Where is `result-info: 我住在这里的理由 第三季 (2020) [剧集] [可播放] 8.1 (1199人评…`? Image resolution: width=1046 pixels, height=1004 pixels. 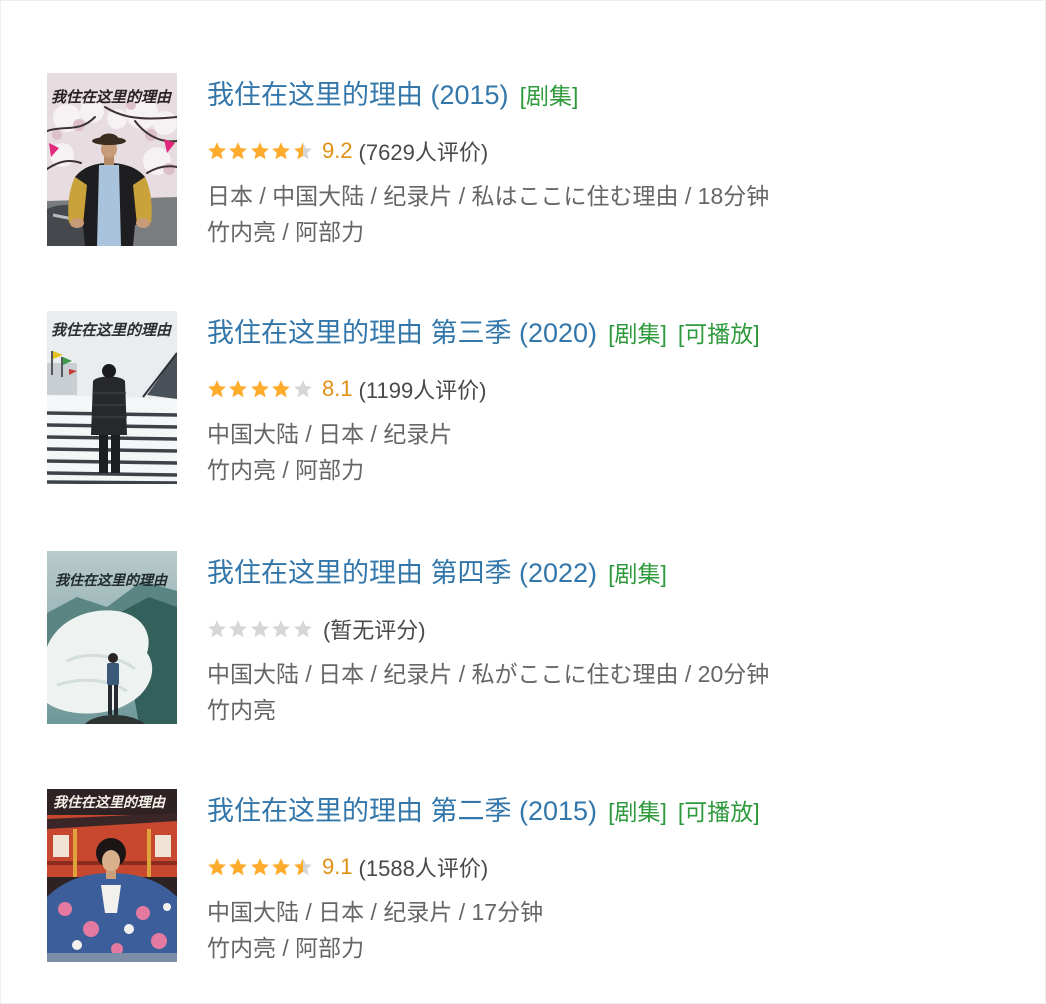
result-info: 我住在这里的理由 第三季 (2020) [剧集] [可播放] 8.1 (1199人评… is located at coordinates (607, 399).